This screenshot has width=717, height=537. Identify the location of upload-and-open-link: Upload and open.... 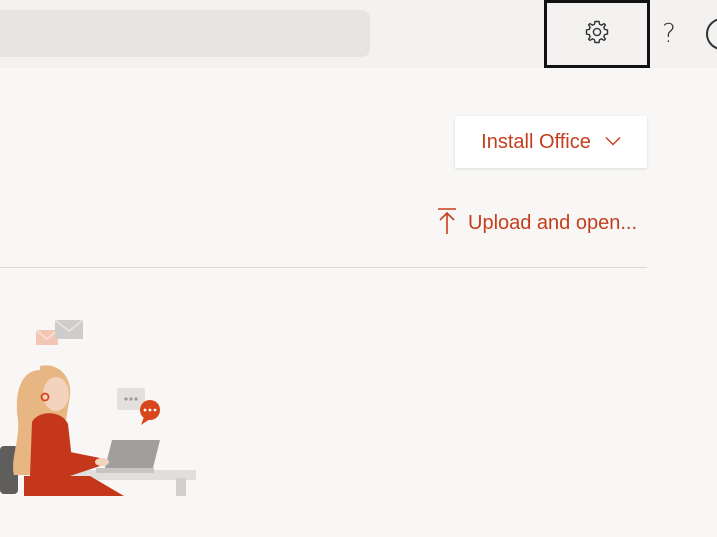
(536, 223).